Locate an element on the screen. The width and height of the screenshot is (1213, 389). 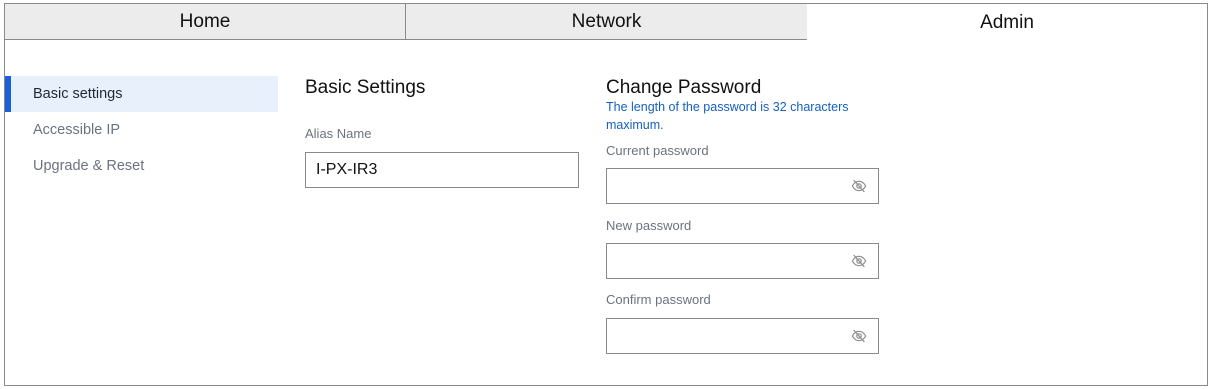
alias-name-label: Alias Name is located at coordinates (338, 133).